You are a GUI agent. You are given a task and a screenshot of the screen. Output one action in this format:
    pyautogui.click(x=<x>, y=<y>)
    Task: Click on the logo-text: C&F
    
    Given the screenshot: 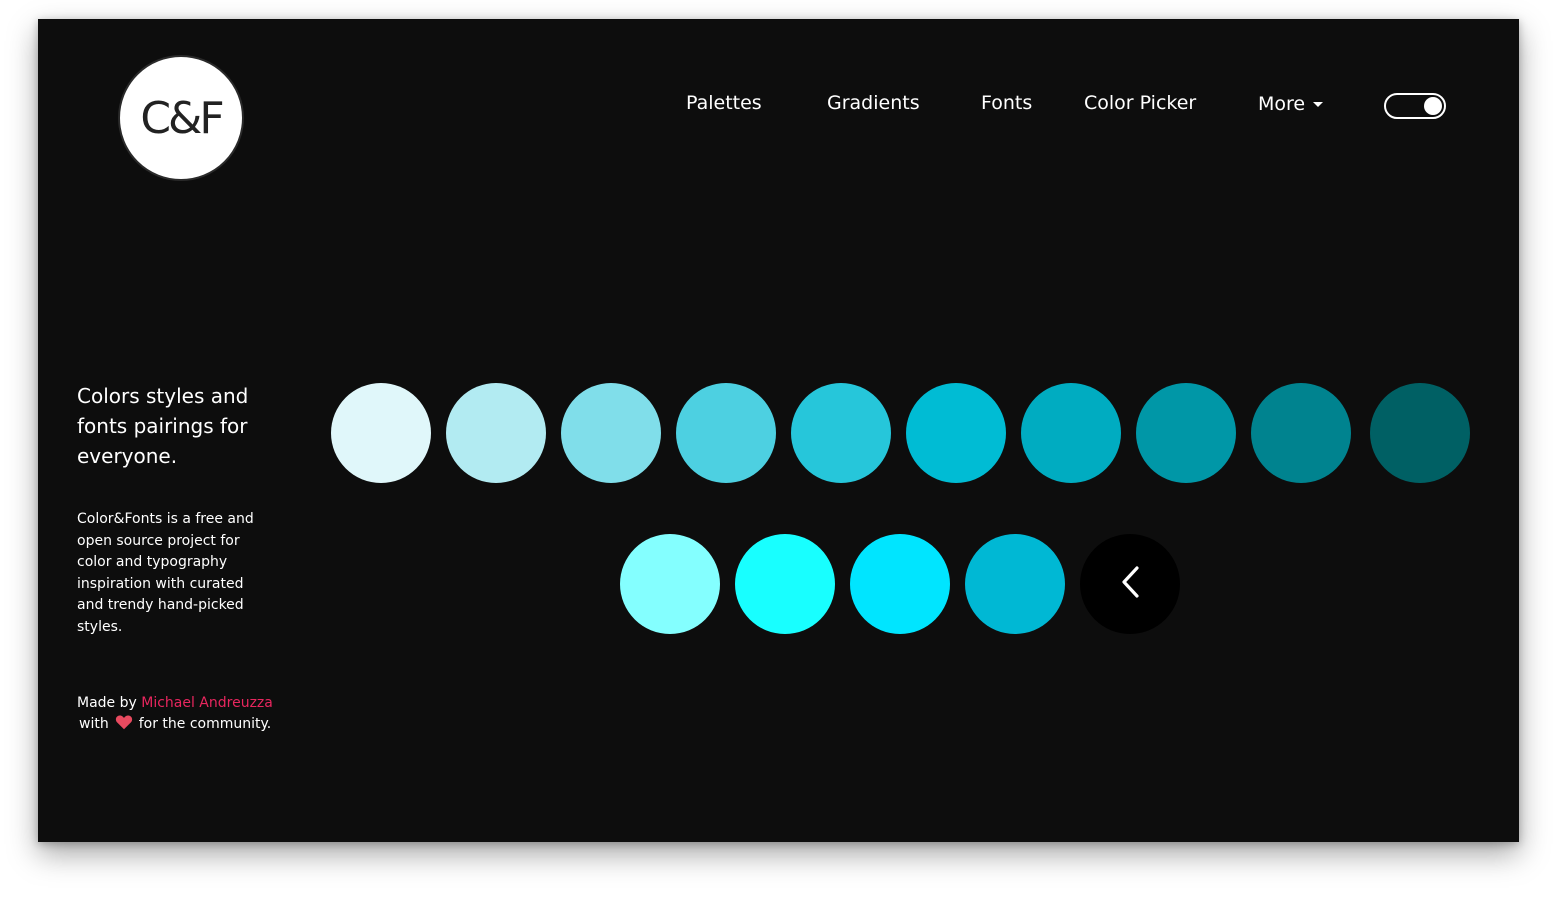 What is the action you would take?
    pyautogui.click(x=182, y=118)
    